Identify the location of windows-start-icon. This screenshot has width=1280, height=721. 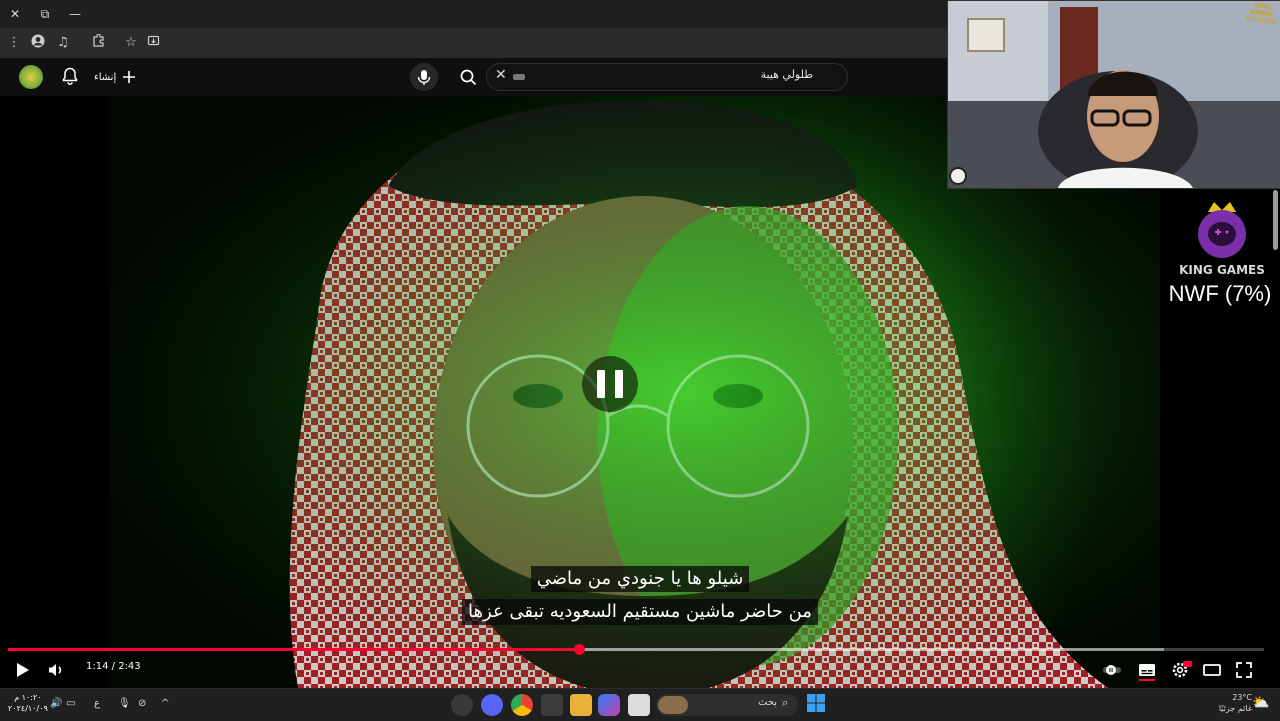
(816, 703).